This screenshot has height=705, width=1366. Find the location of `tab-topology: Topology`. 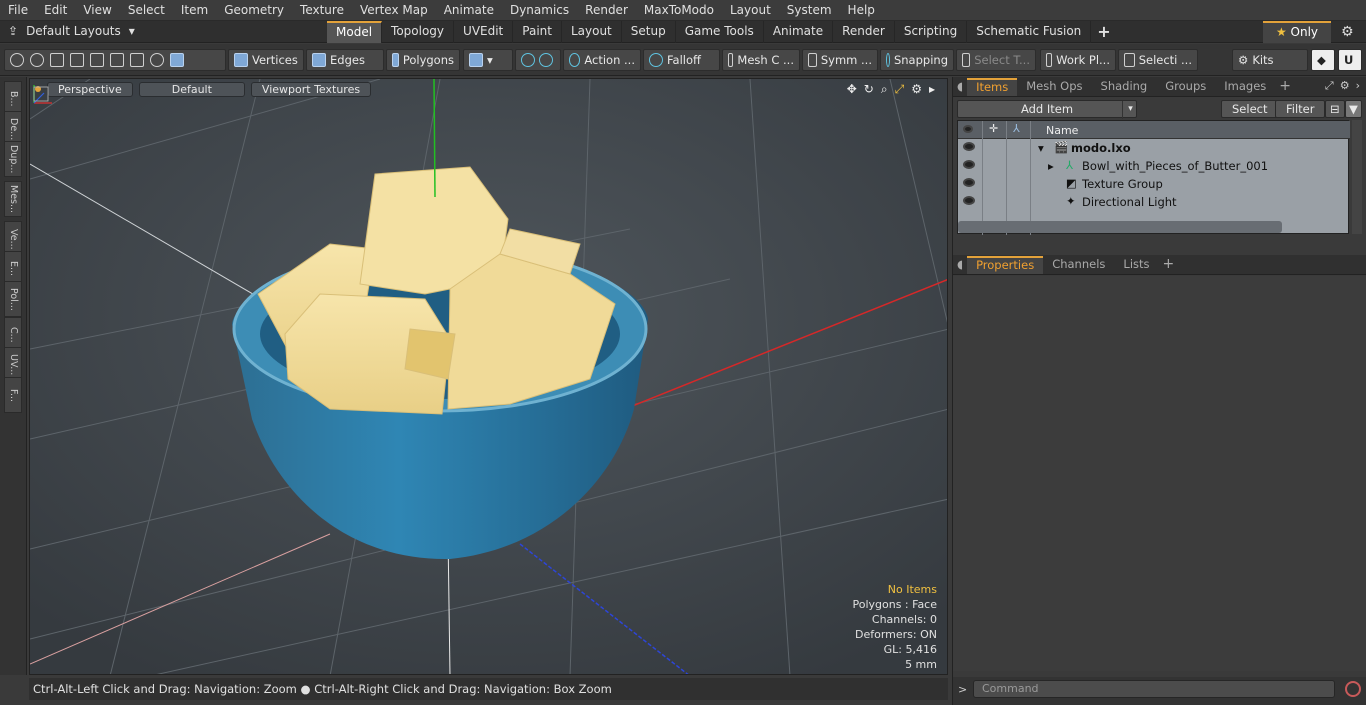

tab-topology: Topology is located at coordinates (418, 32).